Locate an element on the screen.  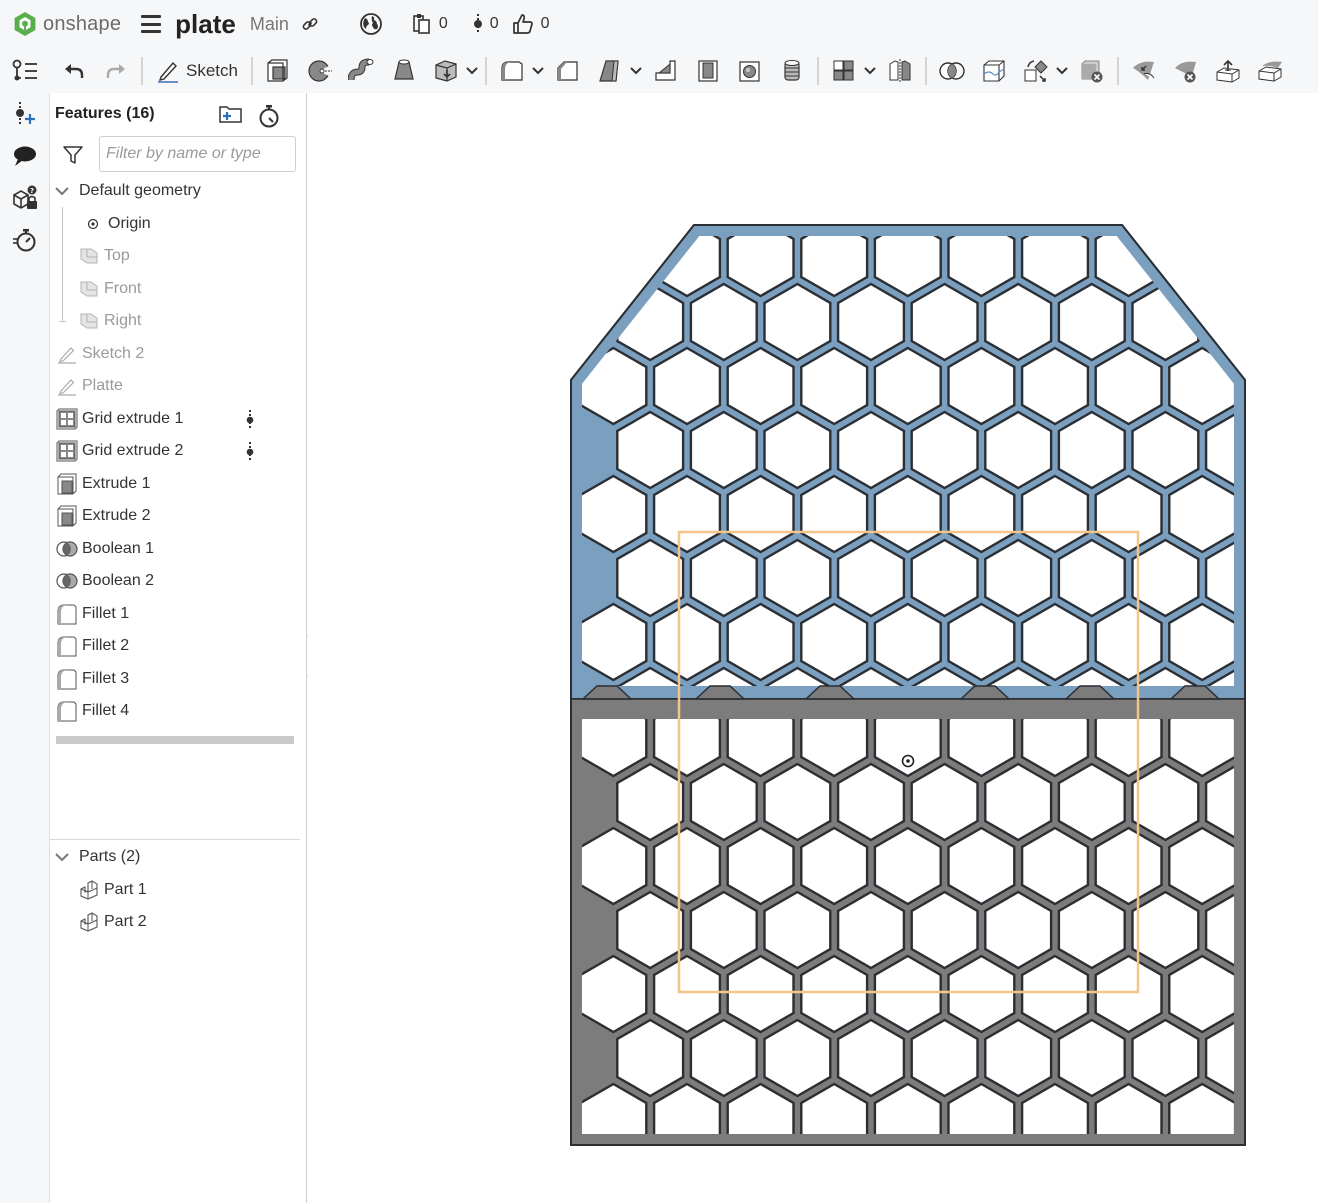
tree-item-top-plane: Top is located at coordinates (178, 256).